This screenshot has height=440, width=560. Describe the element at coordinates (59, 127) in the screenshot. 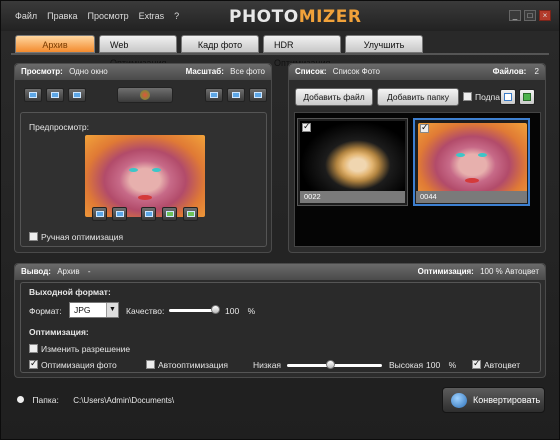

I see `preview-label: Предпросмотр:` at that location.